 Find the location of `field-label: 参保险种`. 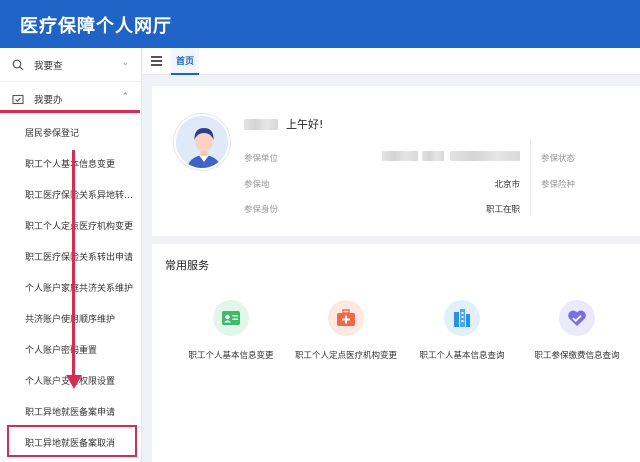

field-label: 参保险种 is located at coordinates (558, 185).